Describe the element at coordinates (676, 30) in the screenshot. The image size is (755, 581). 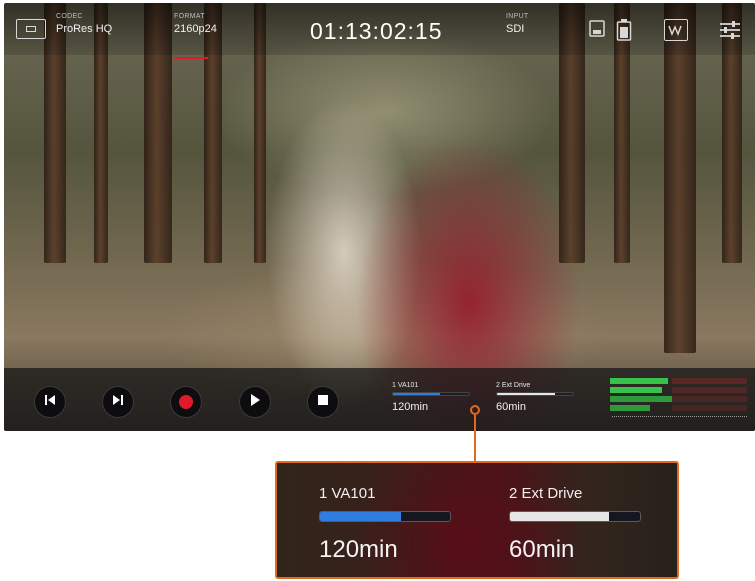
I see `waveform-icon` at that location.